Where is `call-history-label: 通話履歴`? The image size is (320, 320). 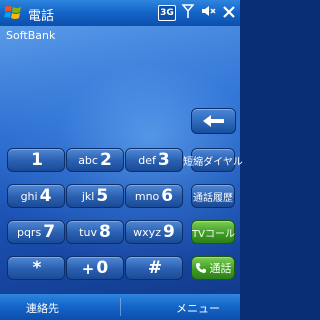 call-history-label: 通話履歴 is located at coordinates (213, 198).